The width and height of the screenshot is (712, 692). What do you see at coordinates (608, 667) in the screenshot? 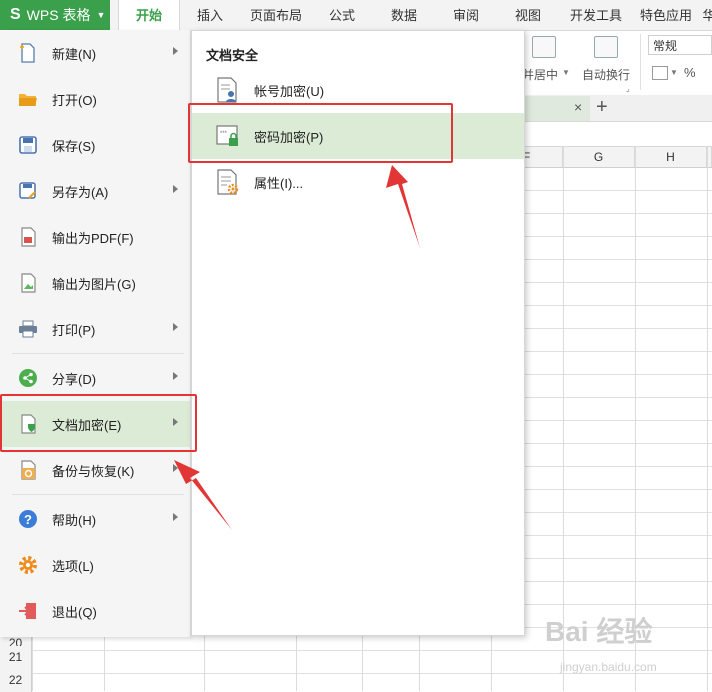
I see `watermark-url: jingyan.baidu.com` at bounding box center [608, 667].